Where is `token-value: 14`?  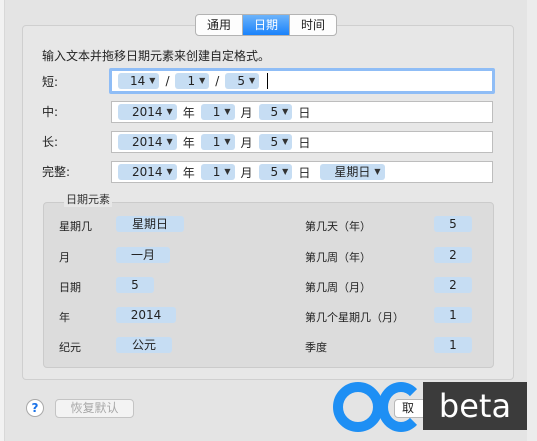
token-value: 14 is located at coordinates (138, 81).